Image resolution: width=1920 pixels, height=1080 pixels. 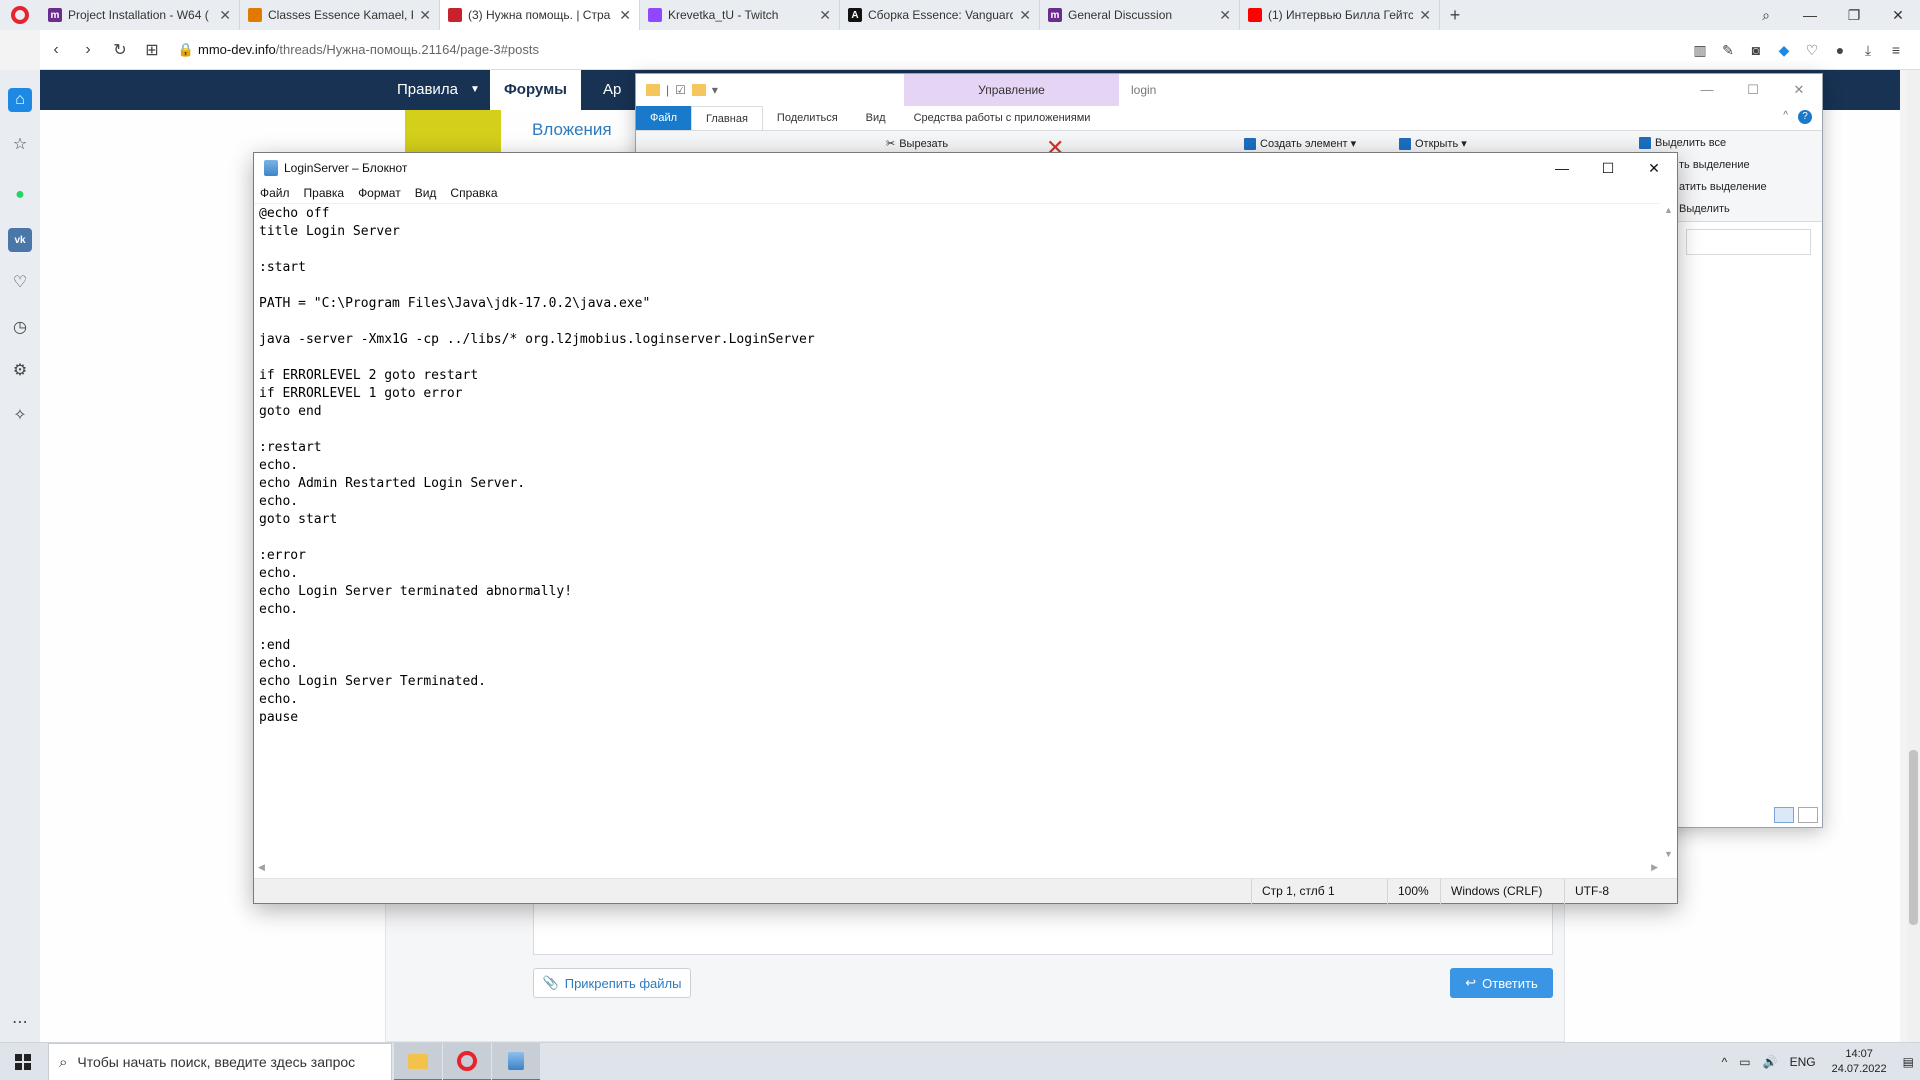 I want to click on speed-dial-icon: ⊞, so click(x=152, y=50).